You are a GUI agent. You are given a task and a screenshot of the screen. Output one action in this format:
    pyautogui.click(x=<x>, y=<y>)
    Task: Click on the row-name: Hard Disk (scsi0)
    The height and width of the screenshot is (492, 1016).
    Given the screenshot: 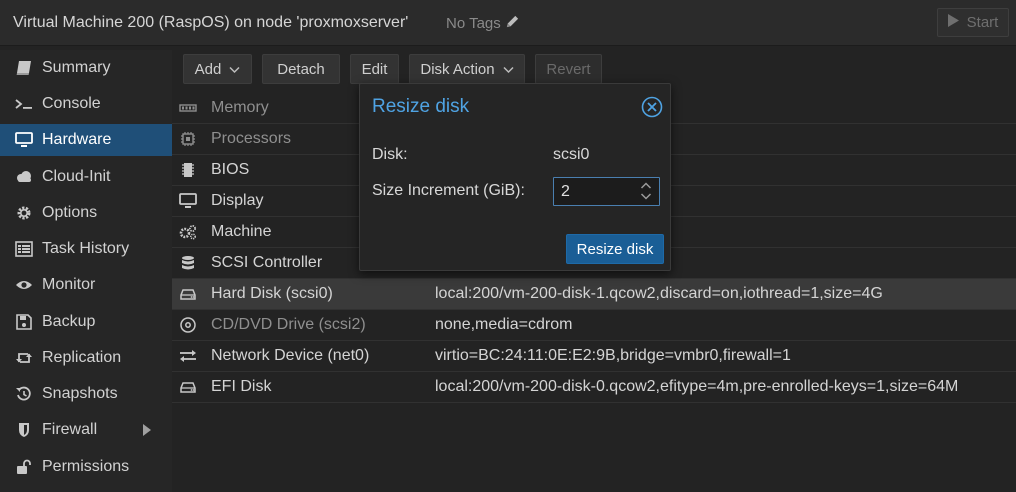 What is the action you would take?
    pyautogui.click(x=272, y=293)
    